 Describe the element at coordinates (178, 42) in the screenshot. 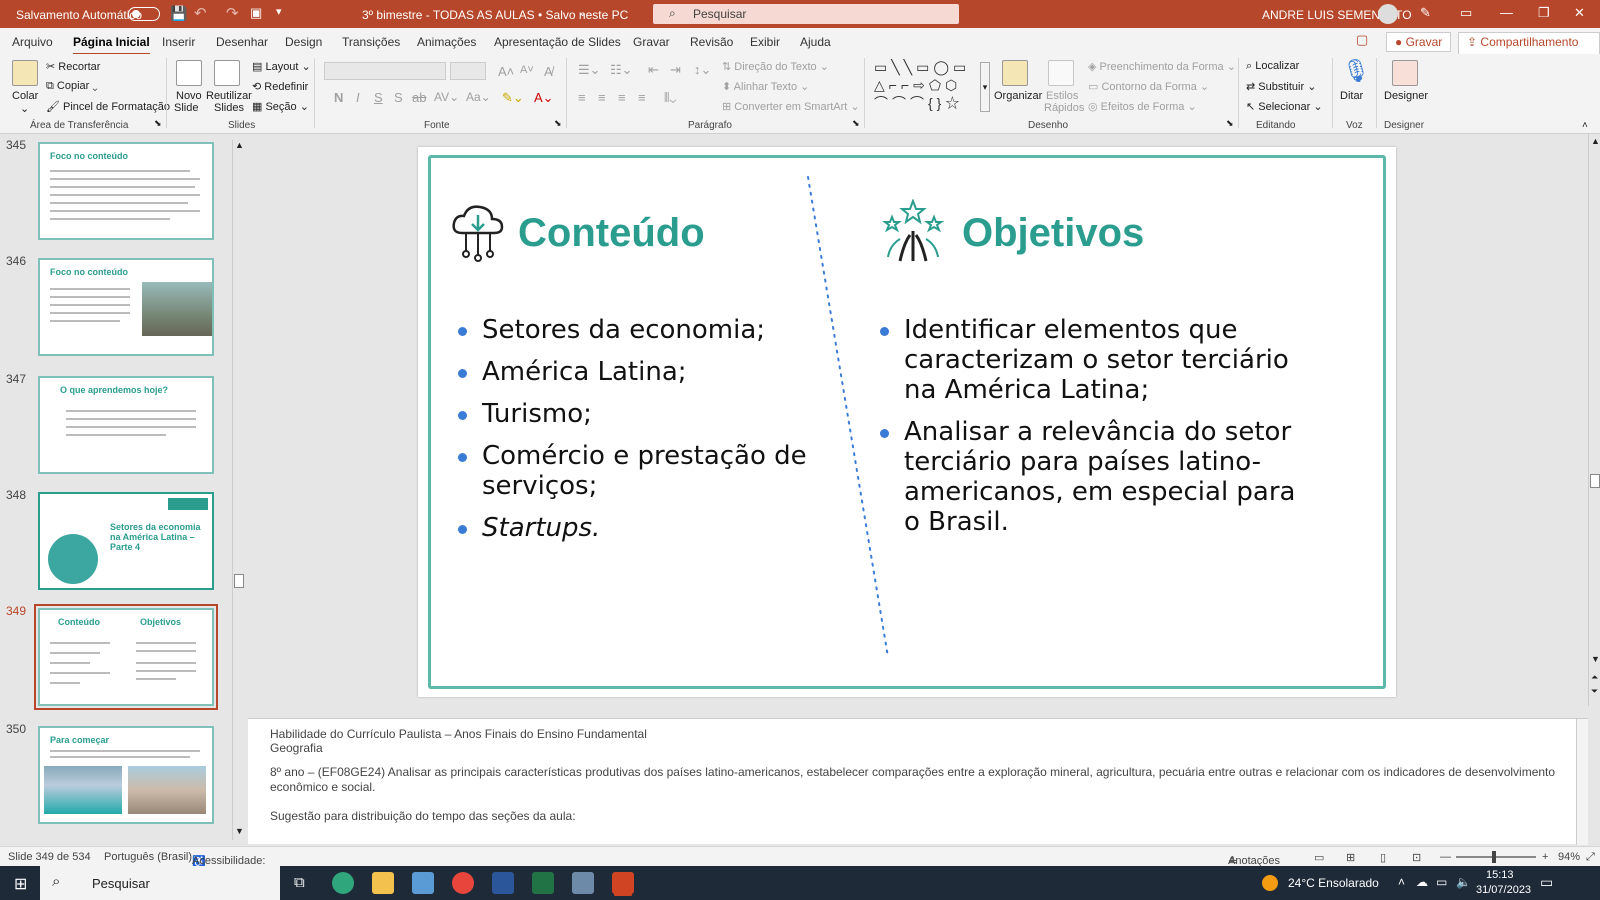

I see `menu-inserir: Inserir` at that location.